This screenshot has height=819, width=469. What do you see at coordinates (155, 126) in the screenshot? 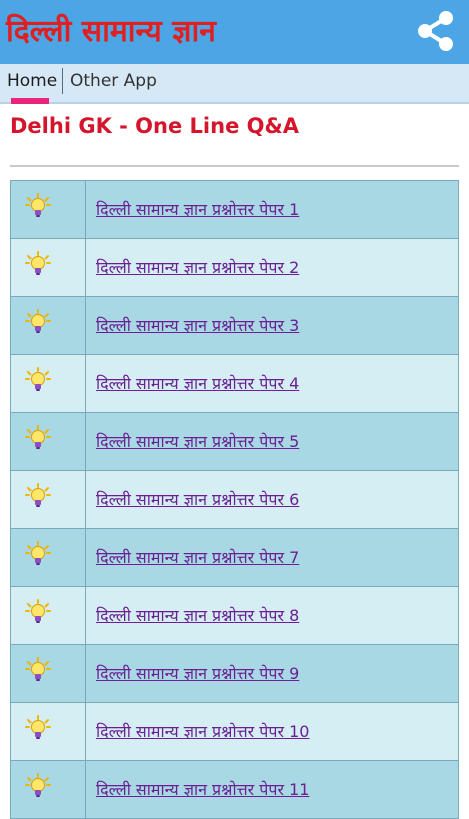
I see `page-heading: Delhi GK - One Line Q&A` at bounding box center [155, 126].